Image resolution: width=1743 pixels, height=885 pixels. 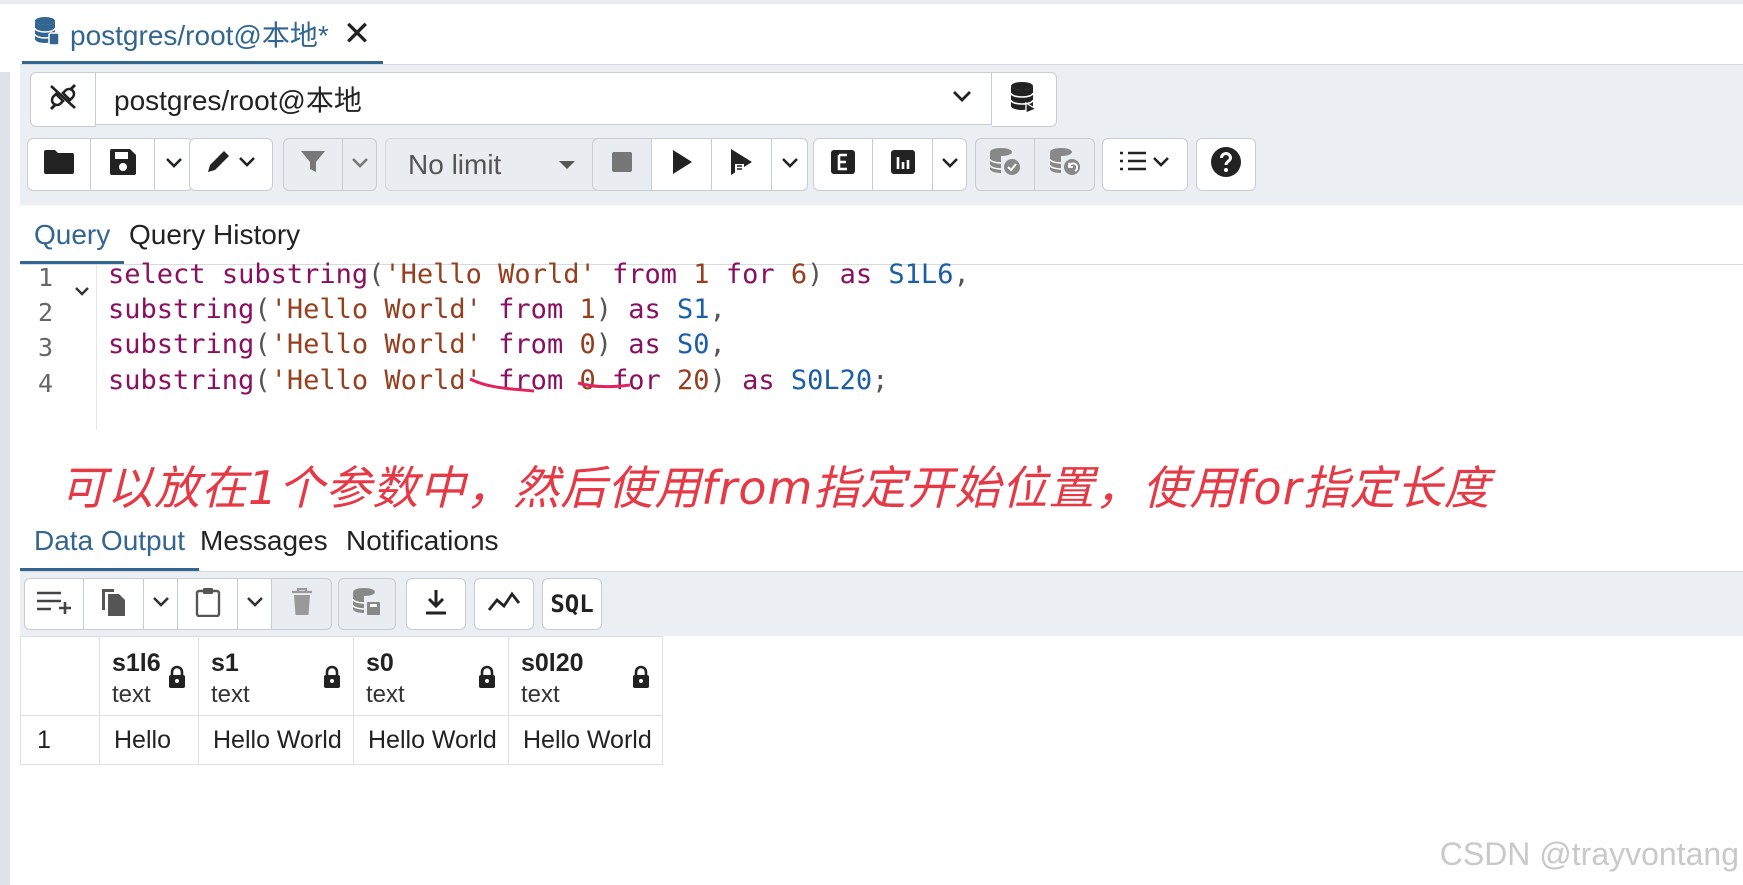 I want to click on output-tabs: Data Output Messages Notifications, so click(x=881, y=542).